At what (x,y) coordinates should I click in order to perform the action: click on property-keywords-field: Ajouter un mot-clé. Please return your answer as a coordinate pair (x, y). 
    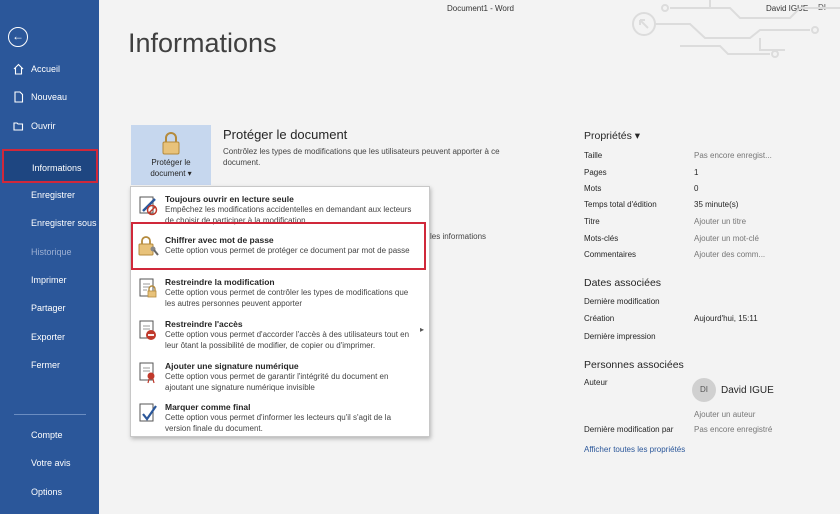
    Looking at the image, I should click on (726, 238).